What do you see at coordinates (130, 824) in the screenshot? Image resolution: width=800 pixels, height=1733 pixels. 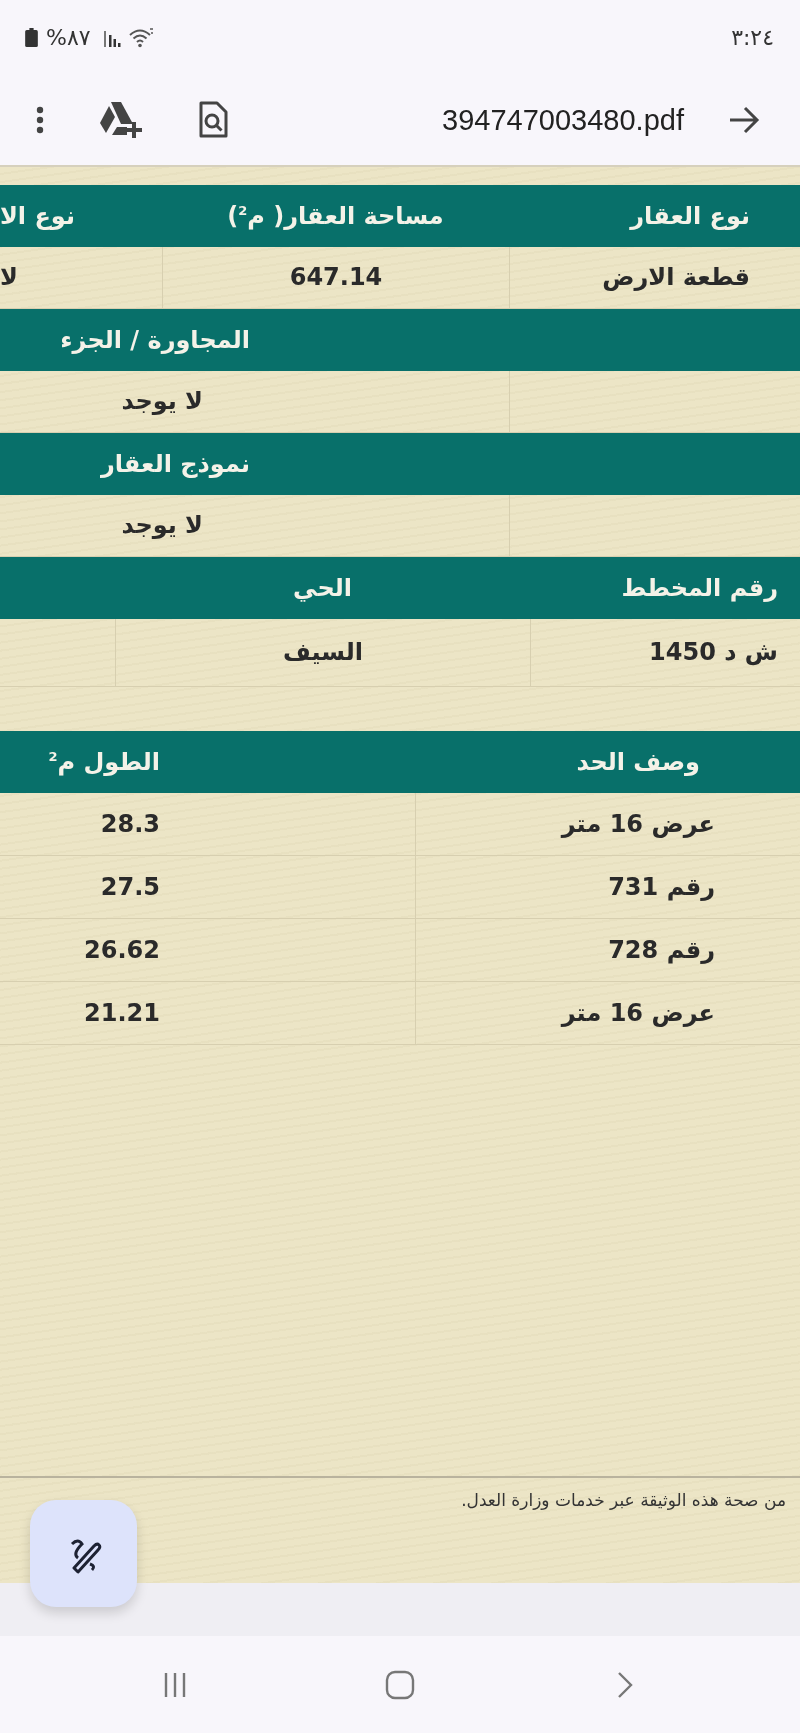 I see `table-cell: 28.3` at bounding box center [130, 824].